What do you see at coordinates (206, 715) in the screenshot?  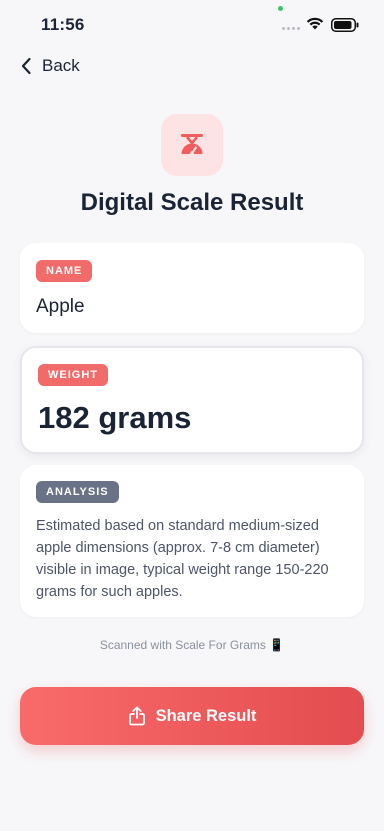 I see `share-result-label: Share Result` at bounding box center [206, 715].